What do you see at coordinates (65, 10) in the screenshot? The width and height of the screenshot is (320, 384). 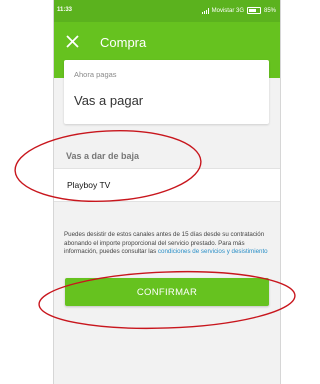 I see `status-time: 11:33` at bounding box center [65, 10].